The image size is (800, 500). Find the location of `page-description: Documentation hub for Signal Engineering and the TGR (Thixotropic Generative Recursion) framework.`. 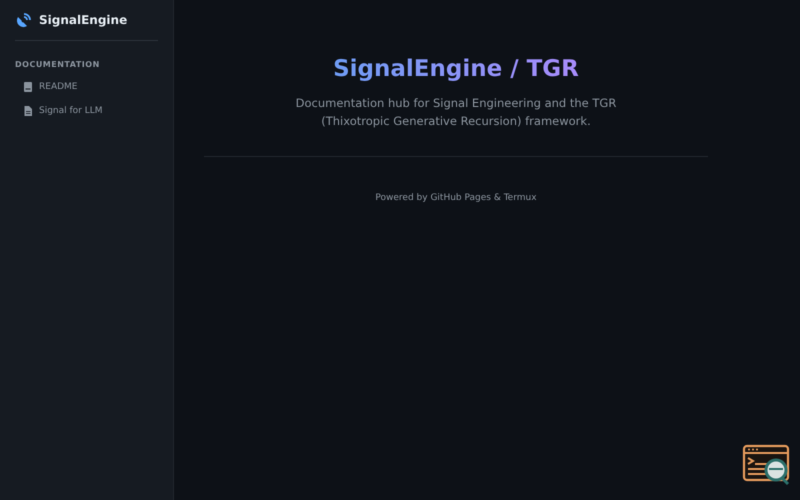

page-description: Documentation hub for Signal Engineering and the TGR (Thixotropic Generative Recursion) framework. is located at coordinates (456, 112).